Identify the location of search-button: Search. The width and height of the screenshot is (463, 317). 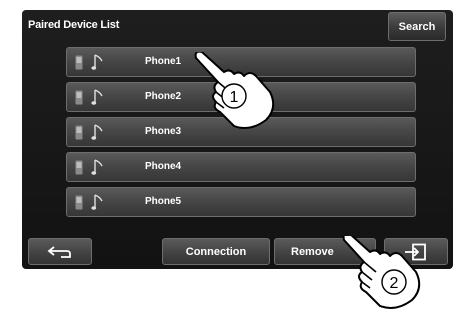
(417, 26).